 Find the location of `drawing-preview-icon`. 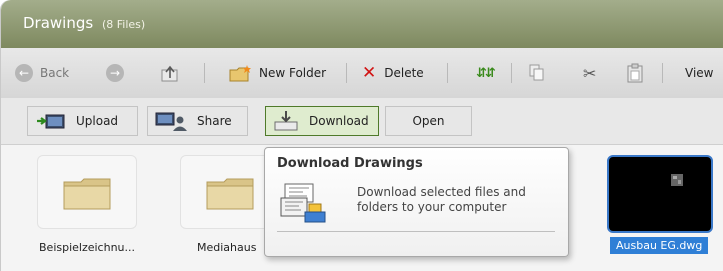

drawing-preview-icon is located at coordinates (677, 180).